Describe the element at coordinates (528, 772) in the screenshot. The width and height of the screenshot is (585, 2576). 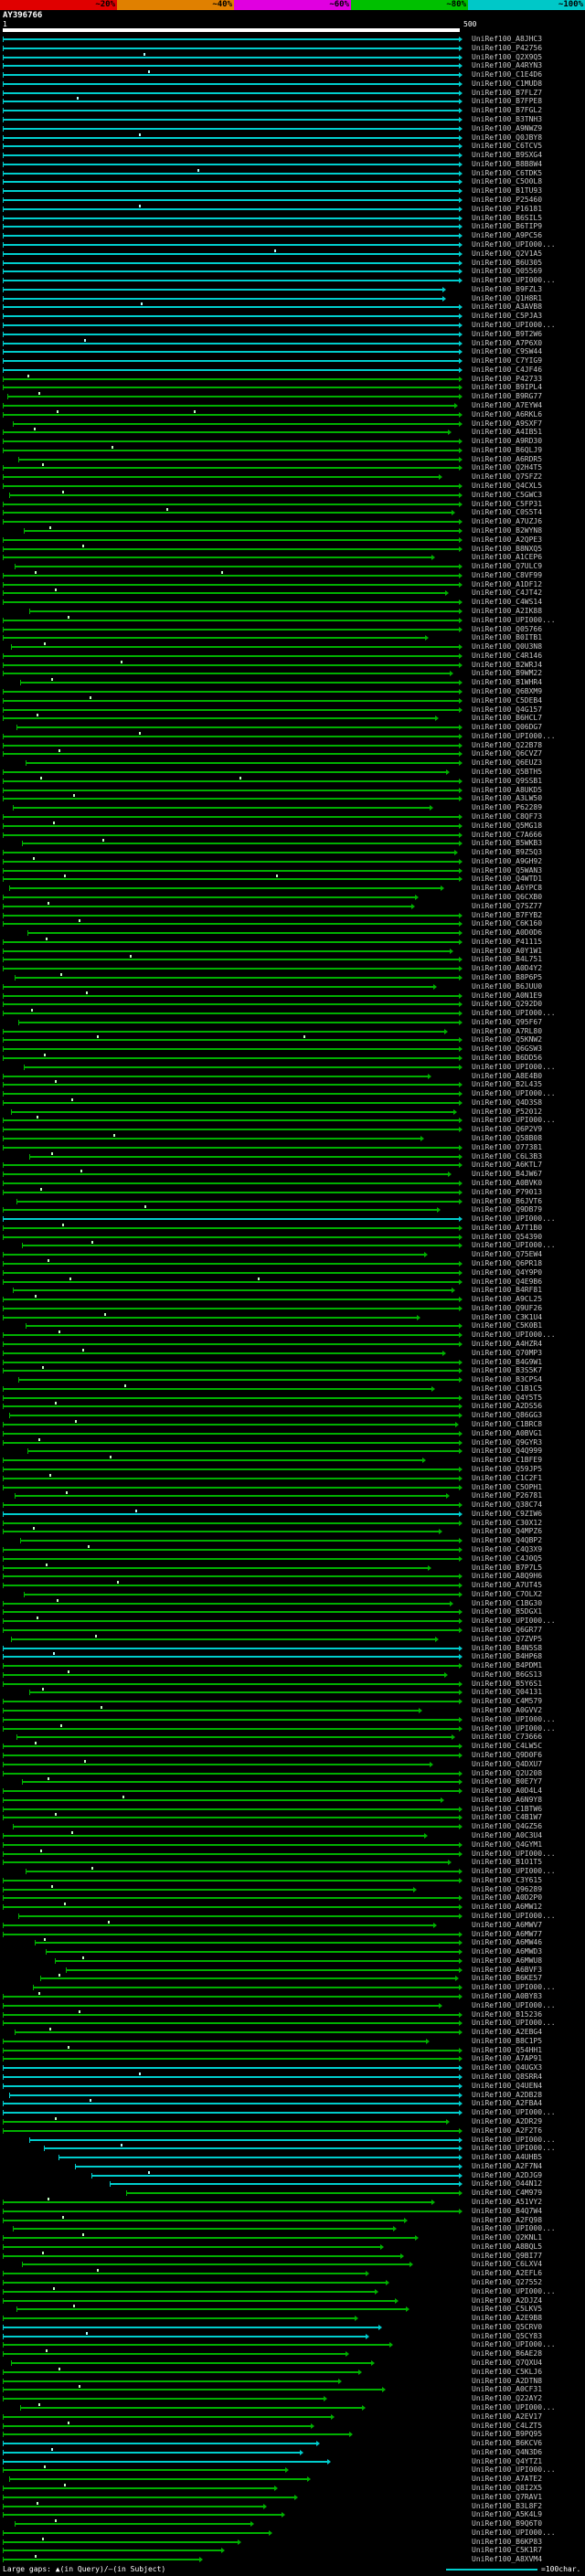
I see `subject-label: UniRef100_Q5BTH5` at that location.